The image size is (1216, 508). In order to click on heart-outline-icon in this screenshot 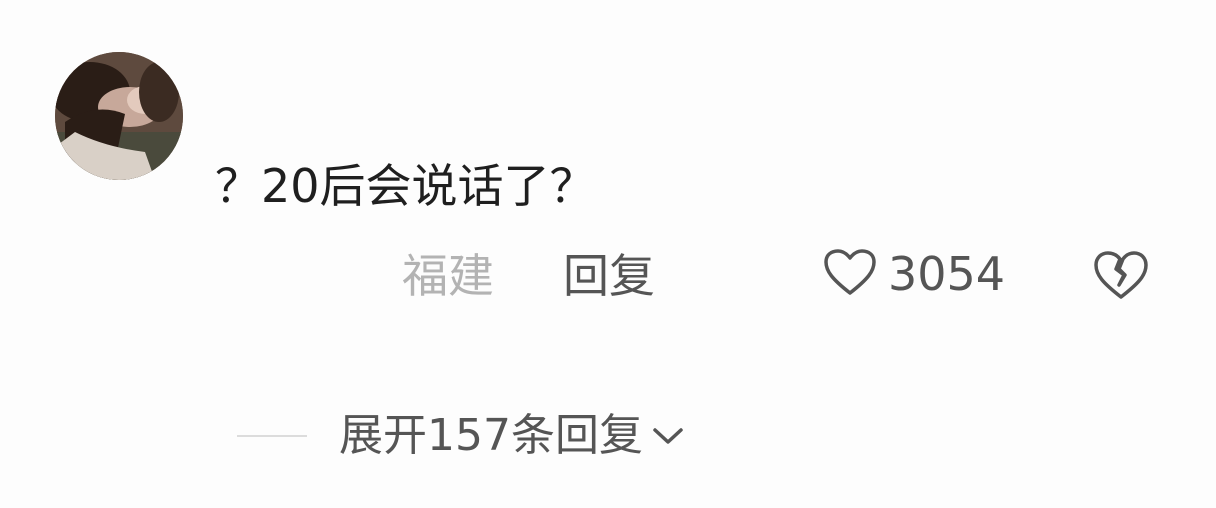, I will do `click(850, 274)`.